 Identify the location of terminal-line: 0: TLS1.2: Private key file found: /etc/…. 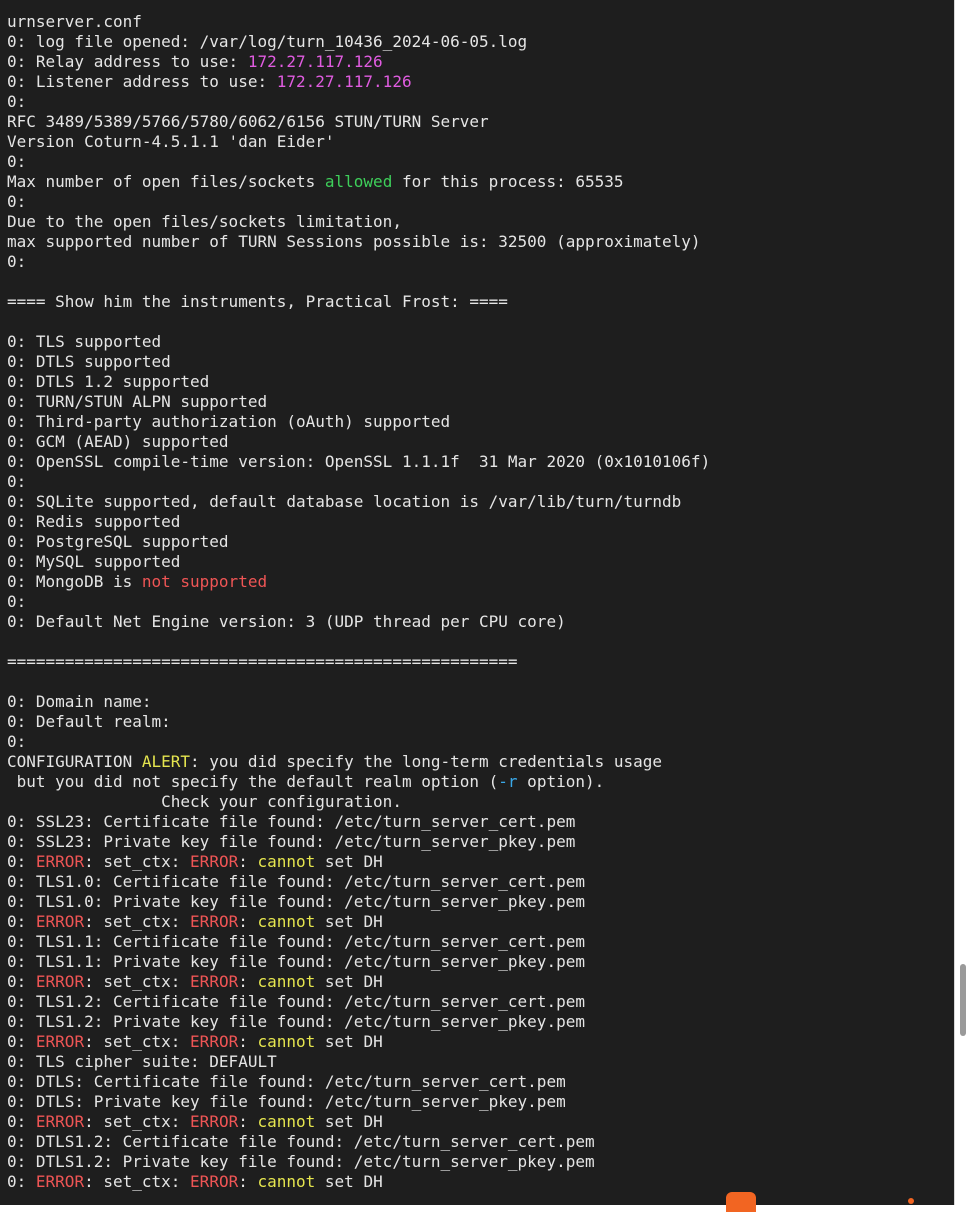
(358, 1022).